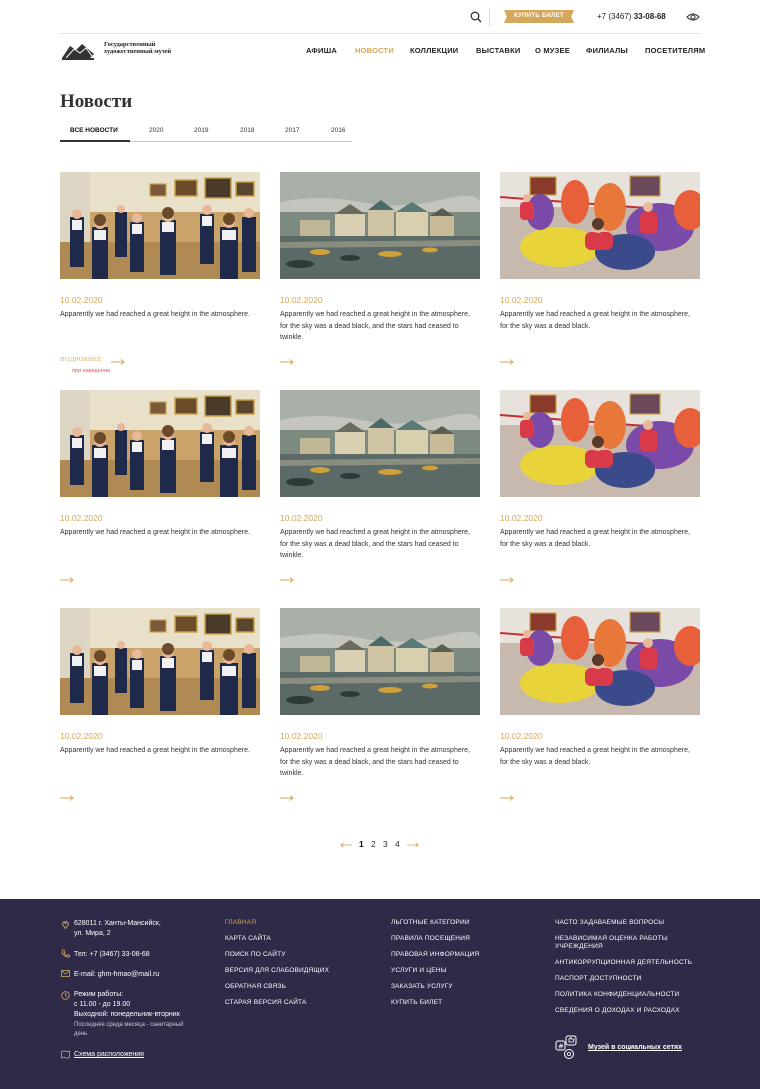  What do you see at coordinates (552, 50) in the screenshot?
I see `nav-item-about: О МУЗЕЕ` at bounding box center [552, 50].